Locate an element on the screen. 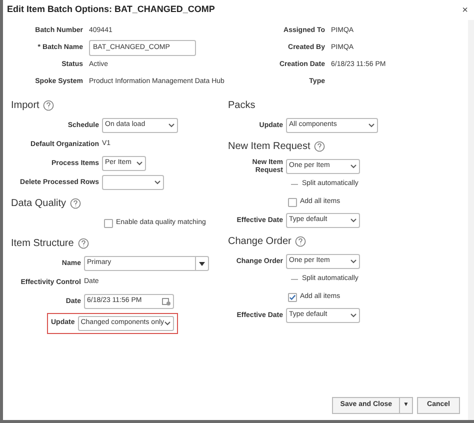 Image resolution: width=474 pixels, height=423 pixels. section-heading: Import is located at coordinates (25, 105).